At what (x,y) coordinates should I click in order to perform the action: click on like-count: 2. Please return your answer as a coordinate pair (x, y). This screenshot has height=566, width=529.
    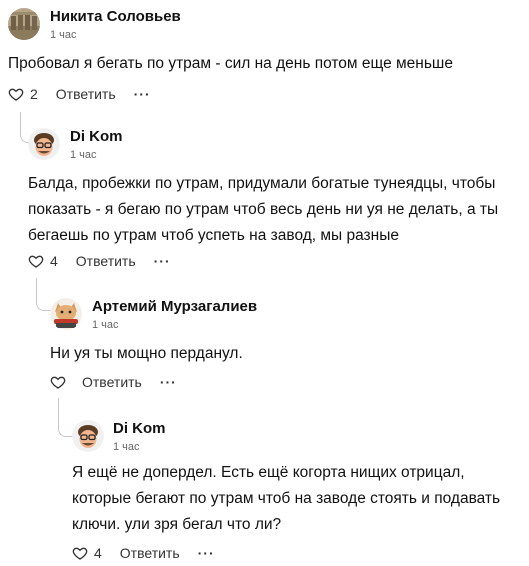
    Looking at the image, I should click on (34, 94).